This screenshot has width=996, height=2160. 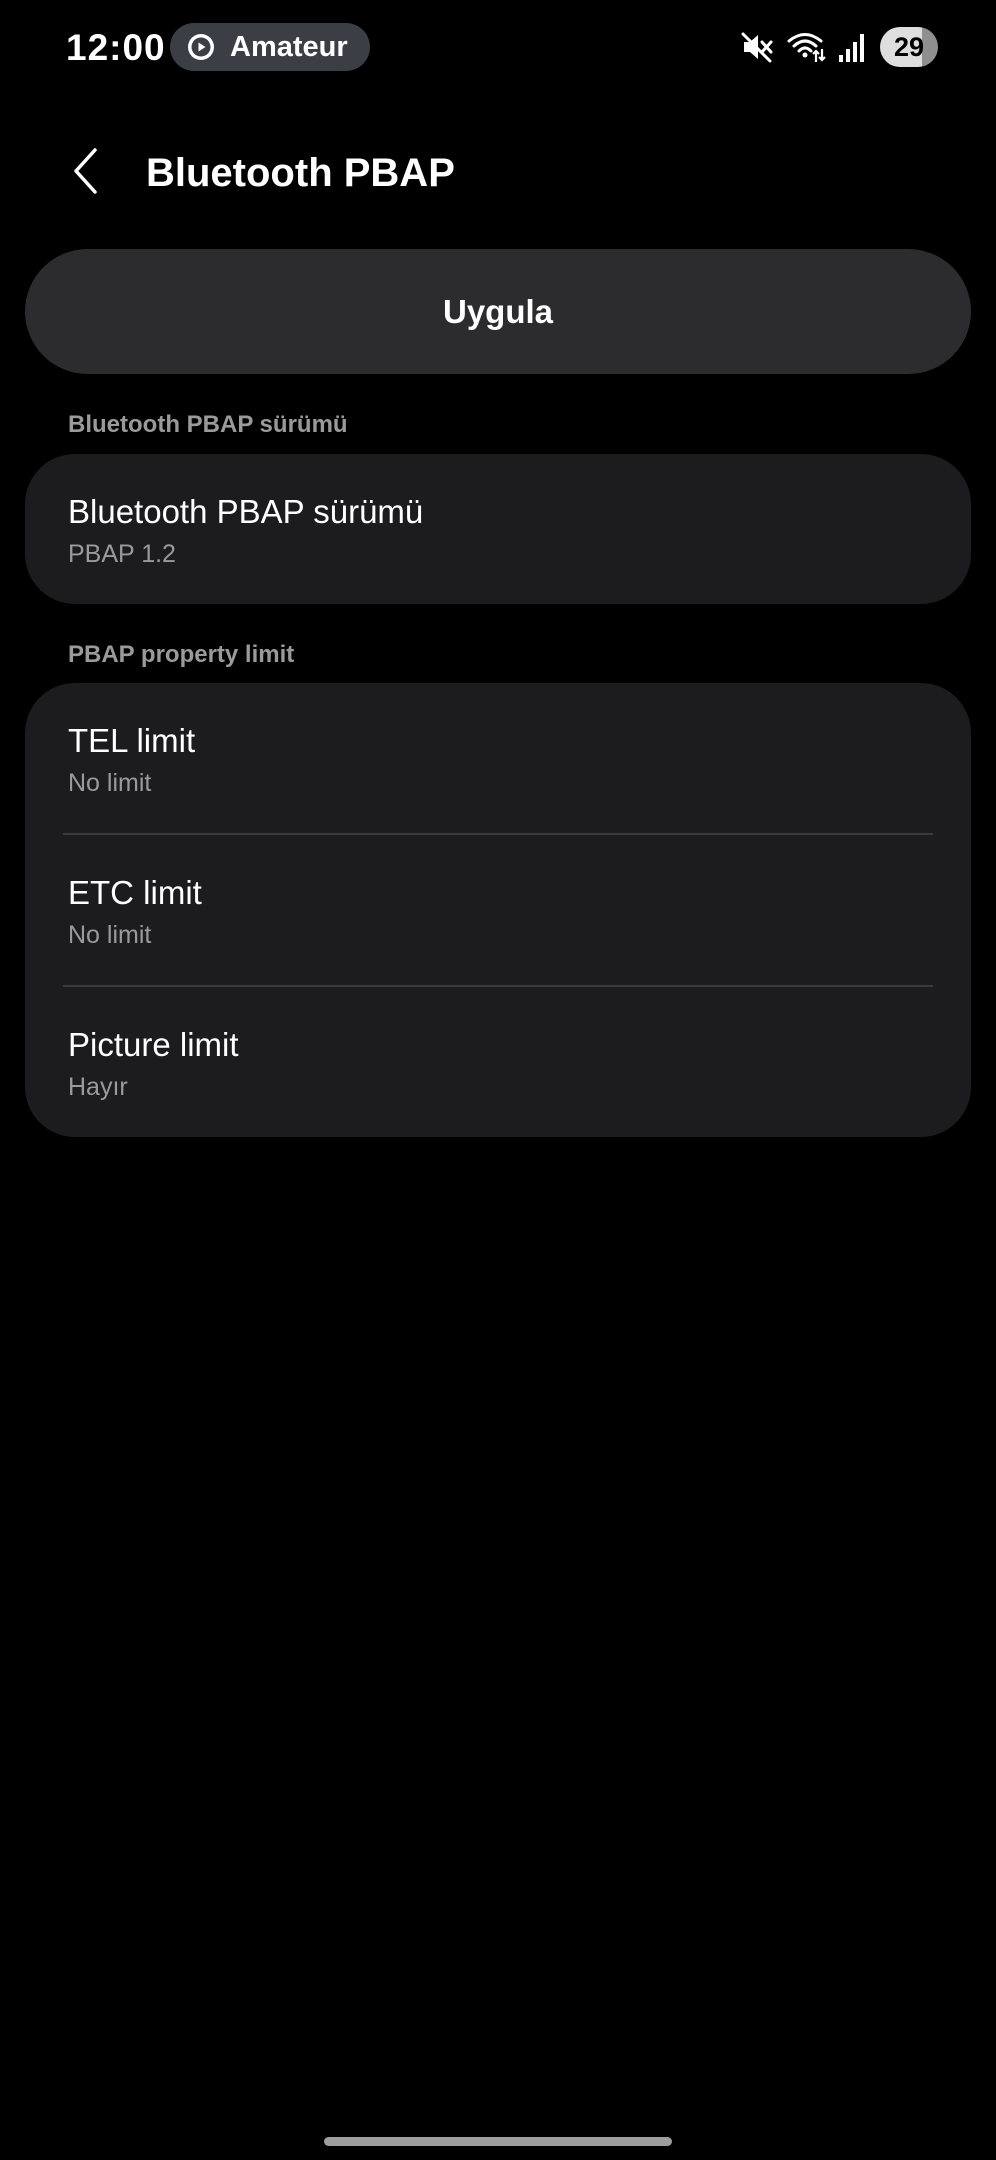 I want to click on list-item-tel-limit: TEL limit No limit, so click(x=498, y=758).